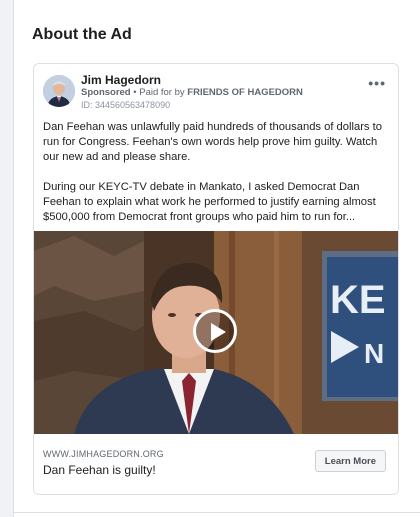 This screenshot has width=420, height=517. I want to click on link-display-url: WWW.JIMHAGEDORN.ORG, so click(103, 454).